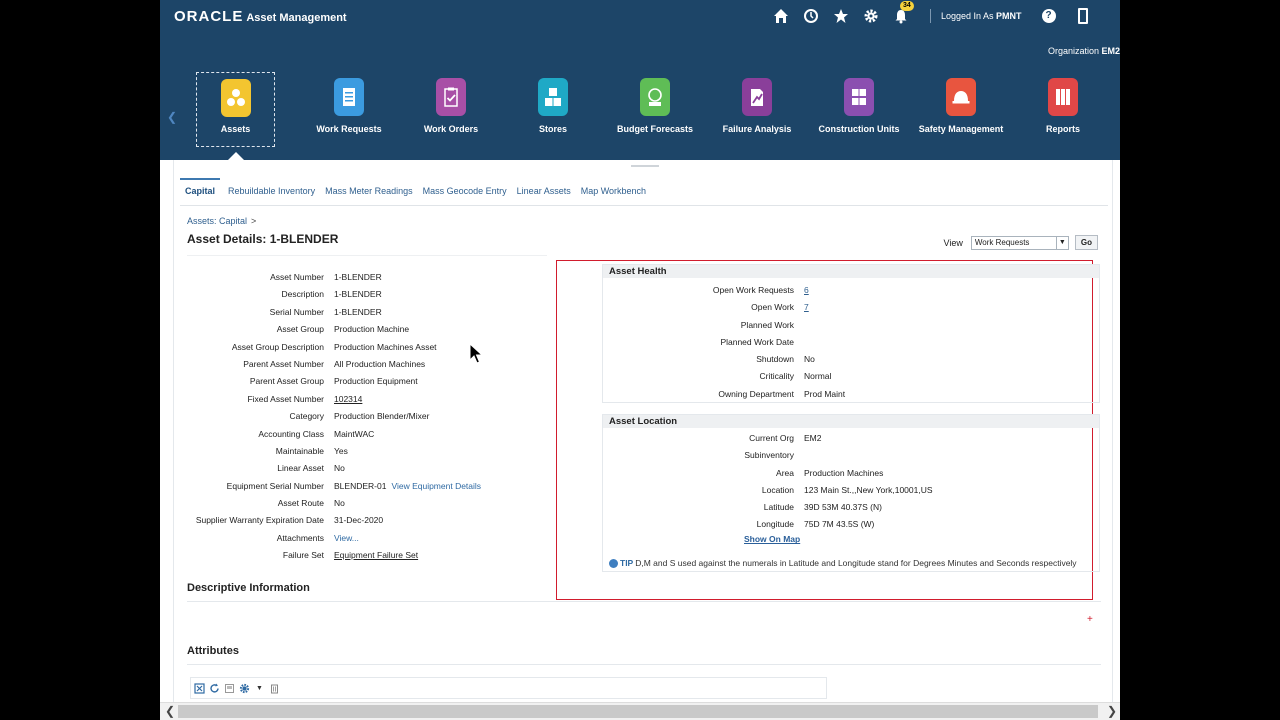 This screenshot has height=720, width=1280. What do you see at coordinates (291, 433) in the screenshot?
I see `detail-label: Accounting Class` at bounding box center [291, 433].